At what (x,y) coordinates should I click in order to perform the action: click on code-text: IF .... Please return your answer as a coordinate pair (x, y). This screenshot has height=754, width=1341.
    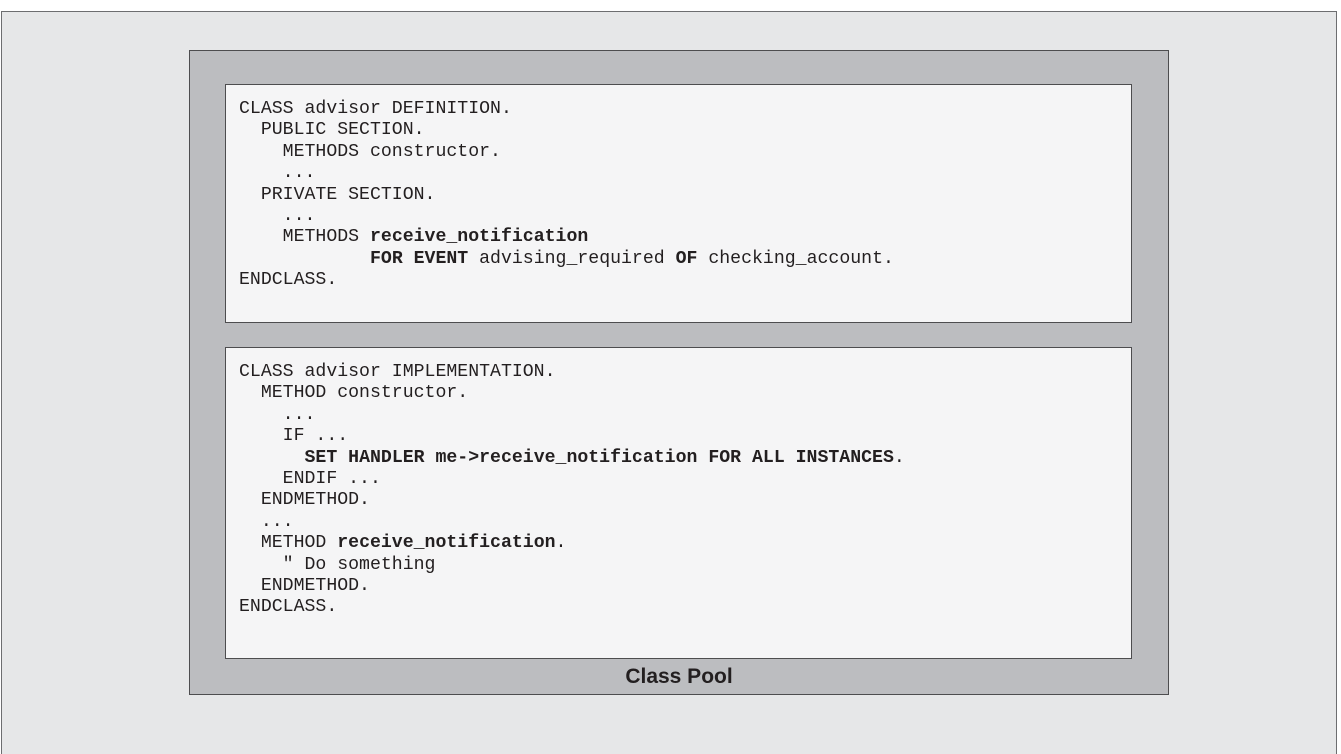
    Looking at the image, I should click on (294, 436).